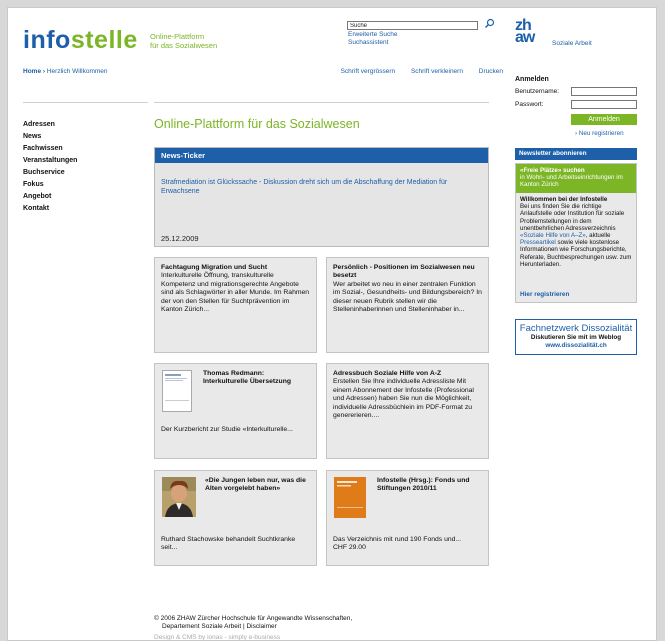 The width and height of the screenshot is (665, 641). What do you see at coordinates (50, 125) in the screenshot?
I see `nav-item-adressen: Adressen` at bounding box center [50, 125].